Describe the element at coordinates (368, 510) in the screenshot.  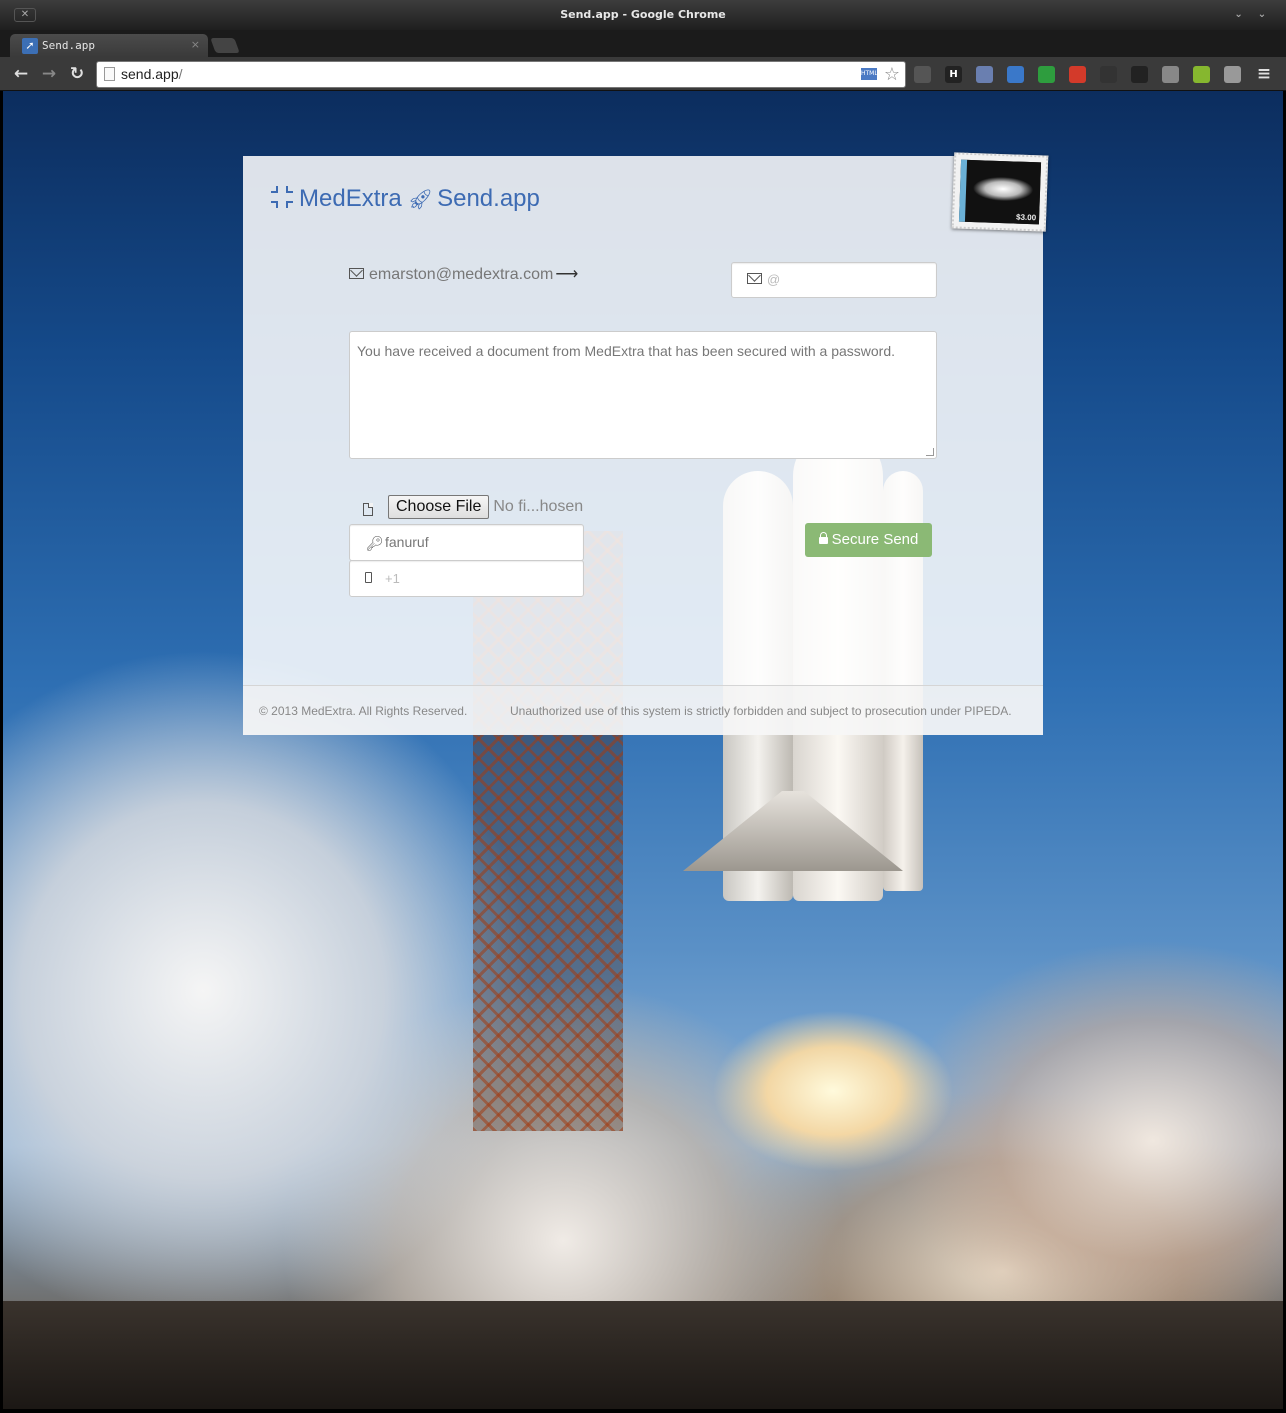
I see `file-icon` at that location.